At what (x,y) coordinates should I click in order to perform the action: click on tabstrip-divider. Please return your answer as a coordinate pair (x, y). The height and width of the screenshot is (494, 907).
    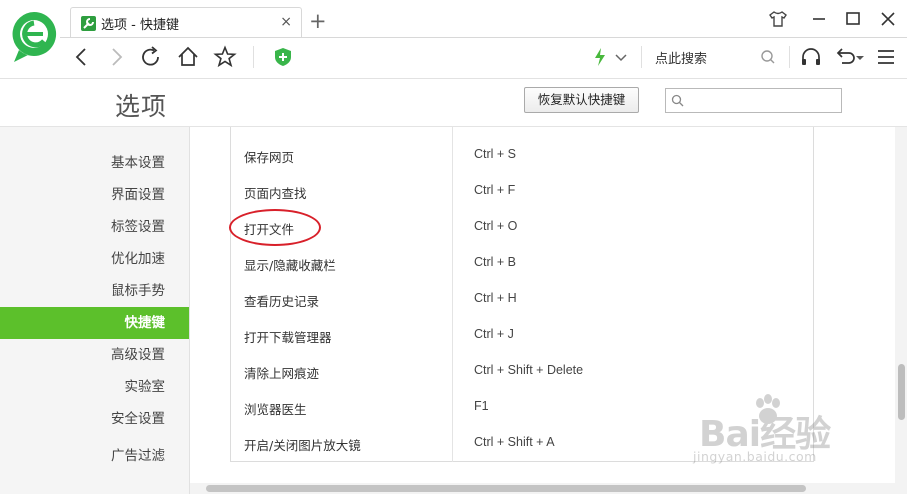
    Looking at the image, I should click on (483, 37).